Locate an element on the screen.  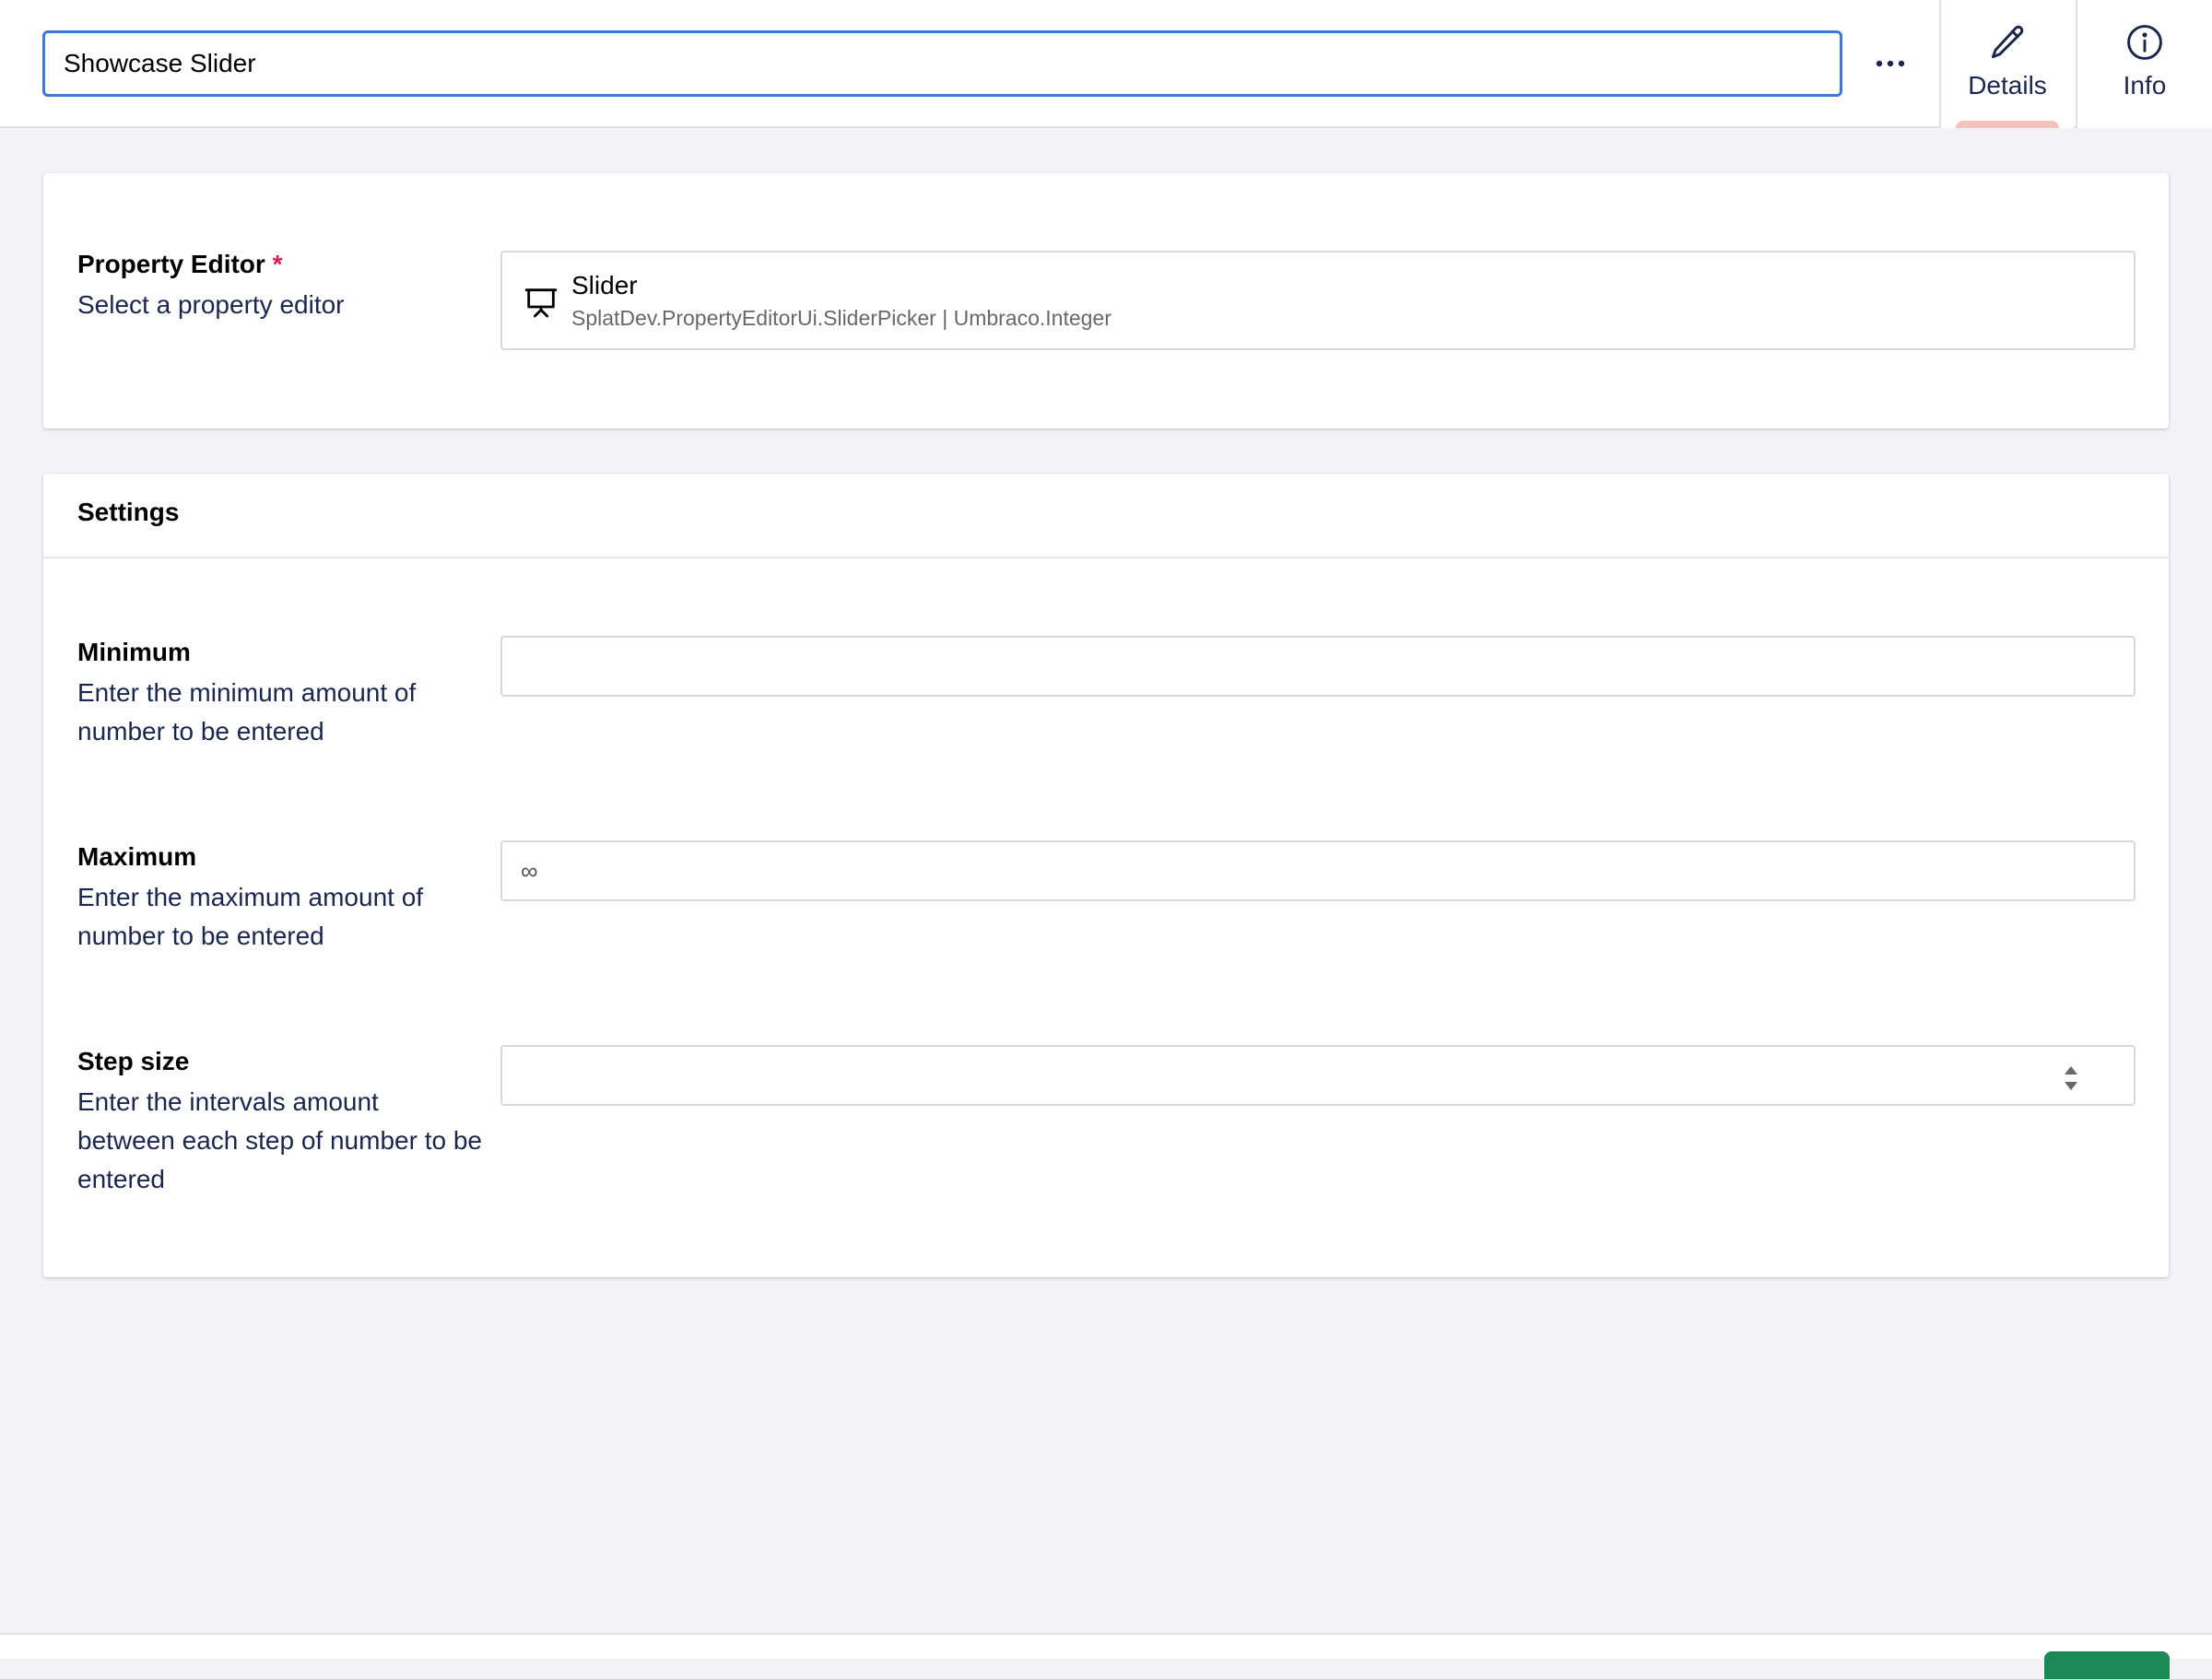
presentation-icon is located at coordinates (541, 303).